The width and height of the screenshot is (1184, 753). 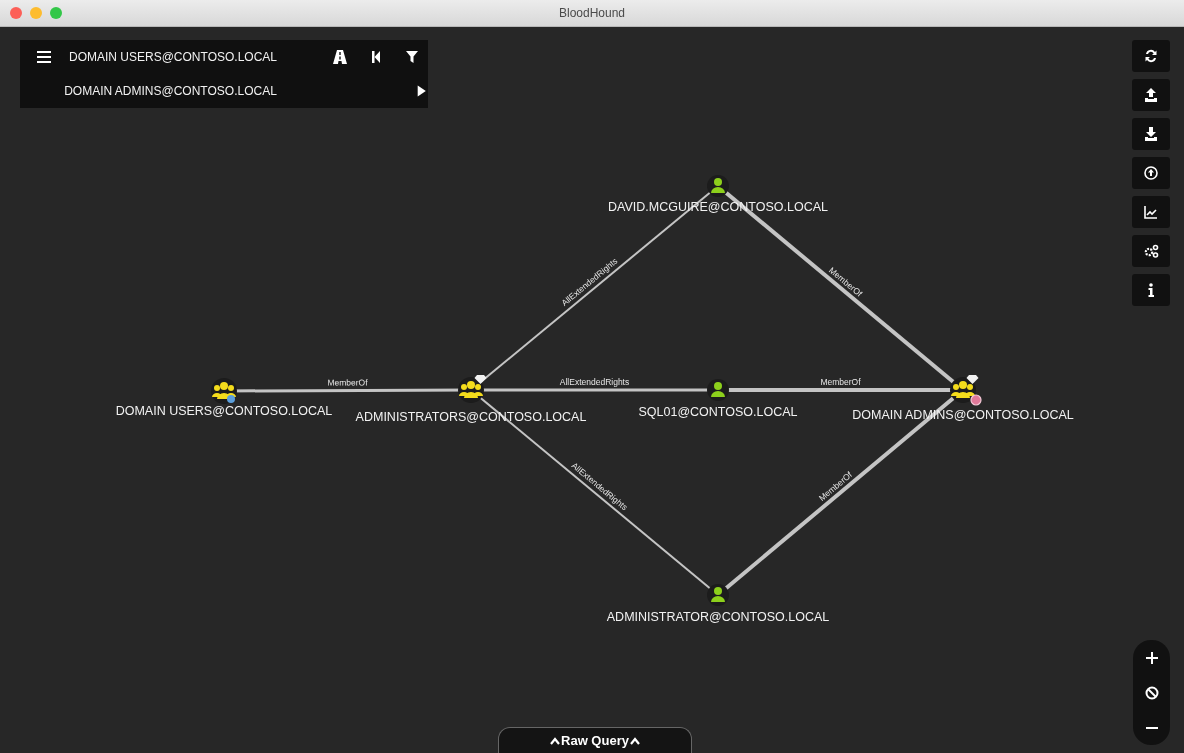 What do you see at coordinates (189, 57) in the screenshot?
I see `start-node-field: DOMAIN USERS@CONTOSO.LOCAL` at bounding box center [189, 57].